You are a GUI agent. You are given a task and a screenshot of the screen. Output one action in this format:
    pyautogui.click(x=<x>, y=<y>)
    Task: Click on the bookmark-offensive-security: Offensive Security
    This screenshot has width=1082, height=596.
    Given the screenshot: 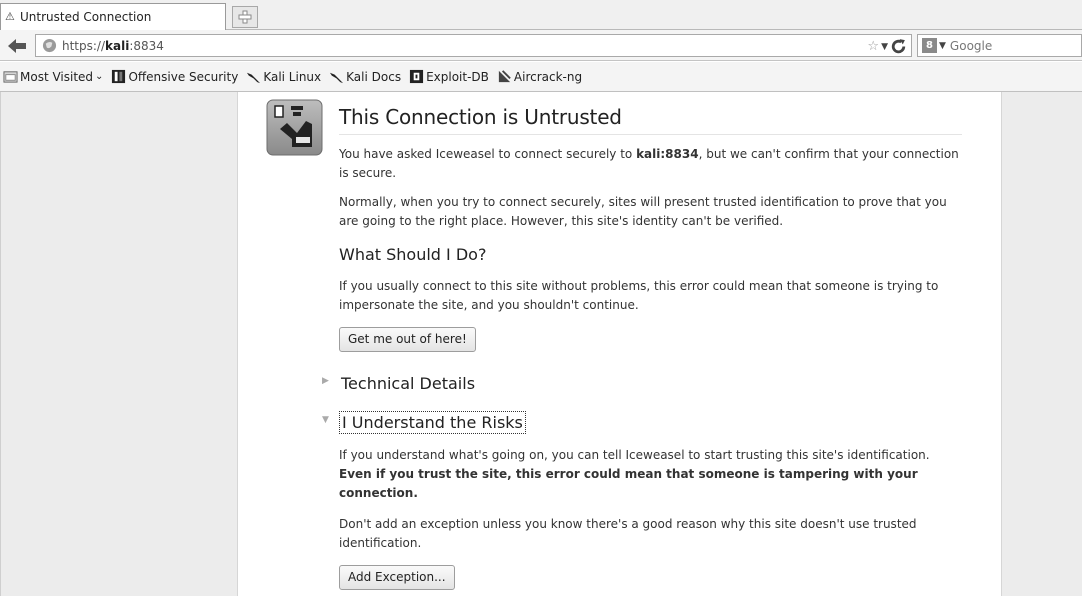 What is the action you would take?
    pyautogui.click(x=174, y=76)
    